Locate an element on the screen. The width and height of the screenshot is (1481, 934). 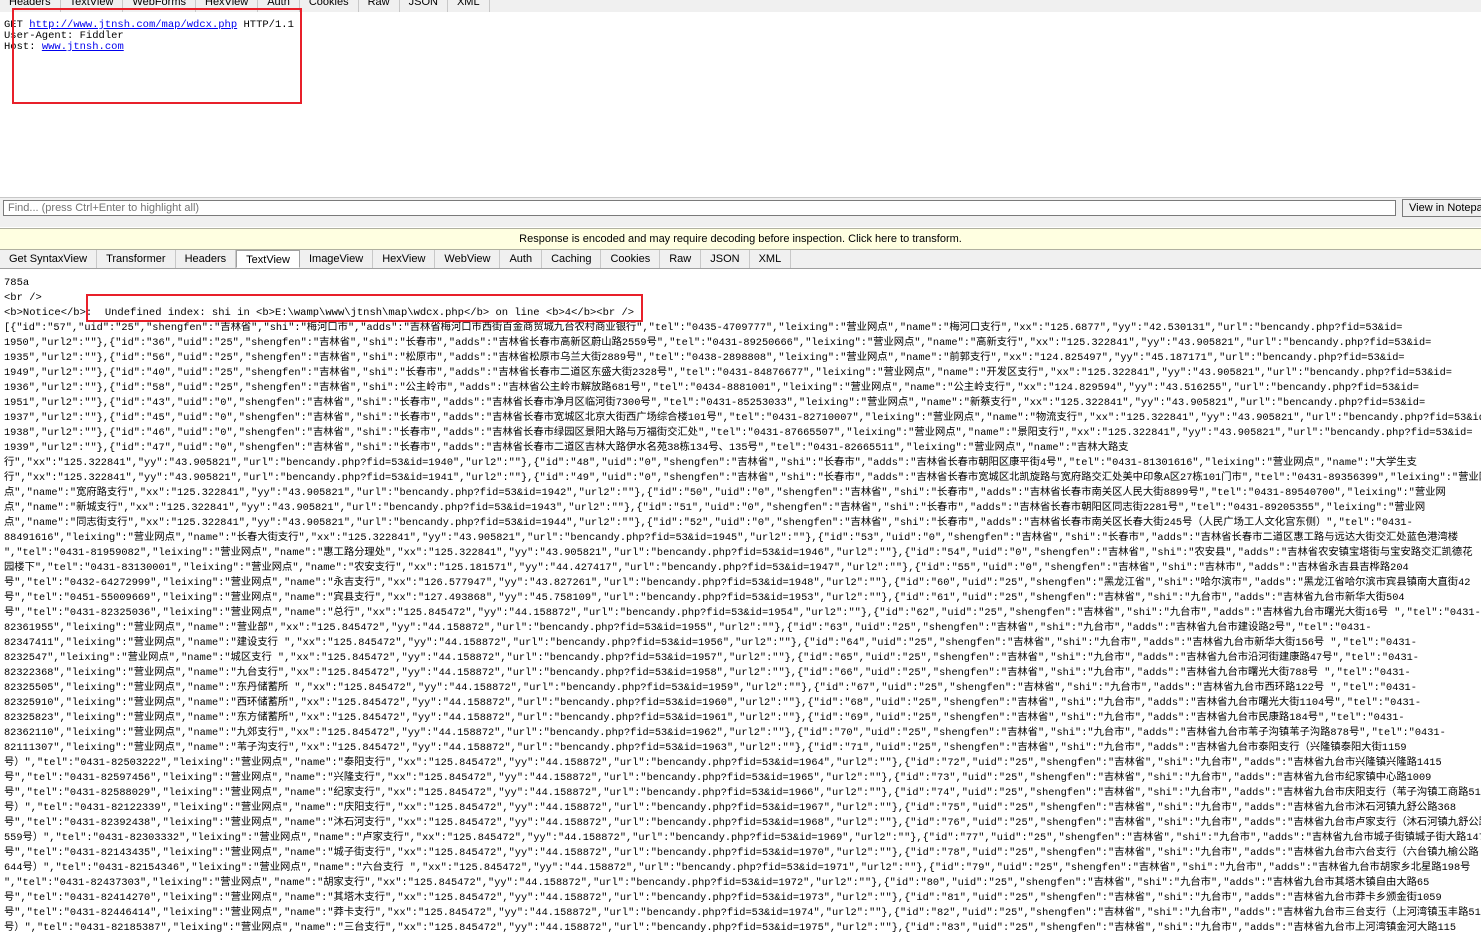
request-protocol: HTTP/1.1 is located at coordinates (268, 25).